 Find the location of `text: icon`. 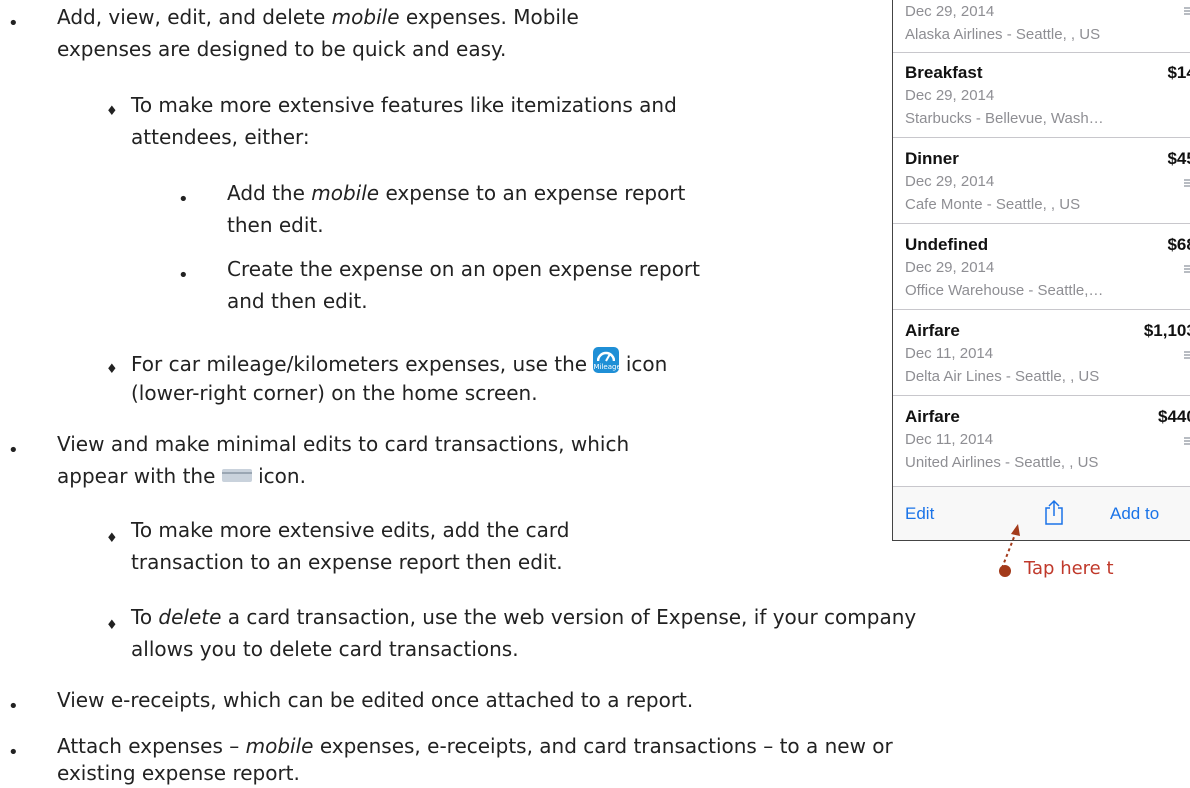

text: icon is located at coordinates (643, 364).